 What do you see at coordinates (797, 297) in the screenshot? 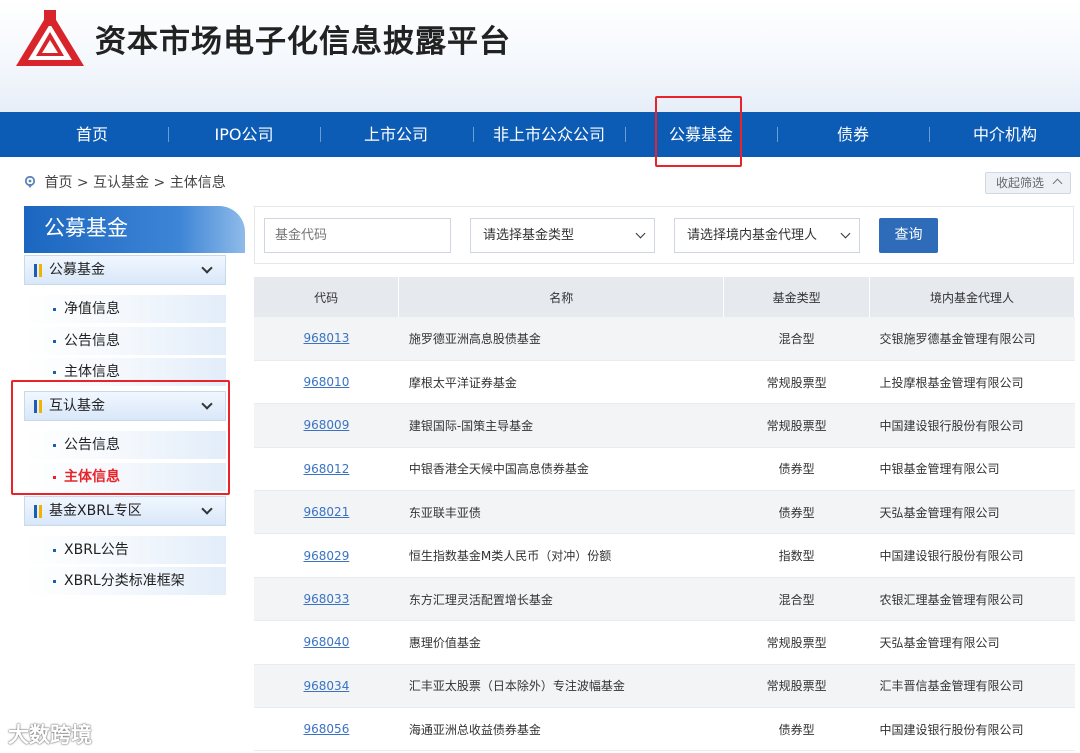
I see `column-header-type: 基金类型` at bounding box center [797, 297].